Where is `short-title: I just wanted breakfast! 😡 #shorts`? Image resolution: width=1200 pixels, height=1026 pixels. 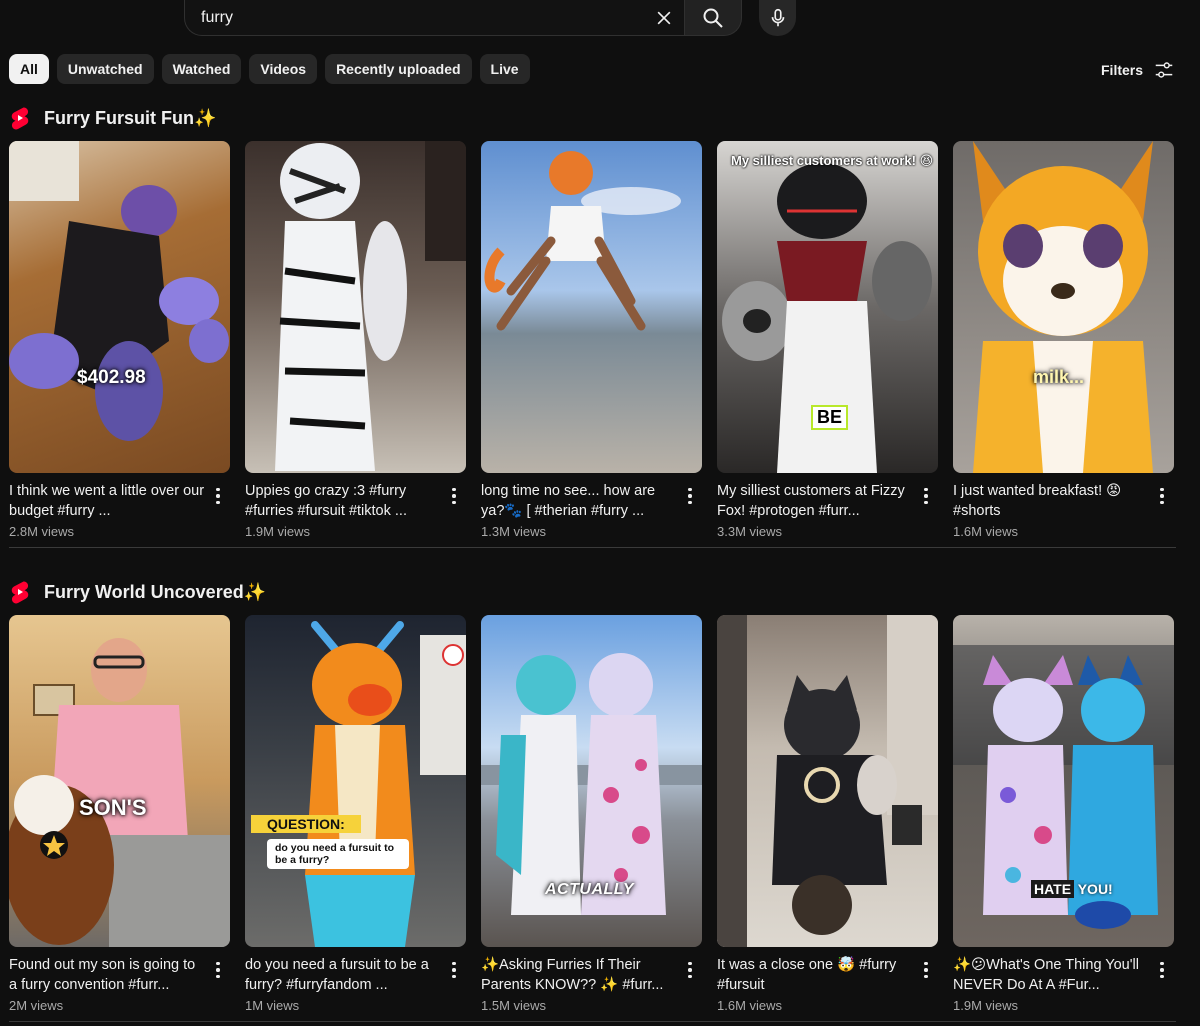
short-title: I just wanted breakfast! 😡 #shorts is located at coordinates (1051, 501).